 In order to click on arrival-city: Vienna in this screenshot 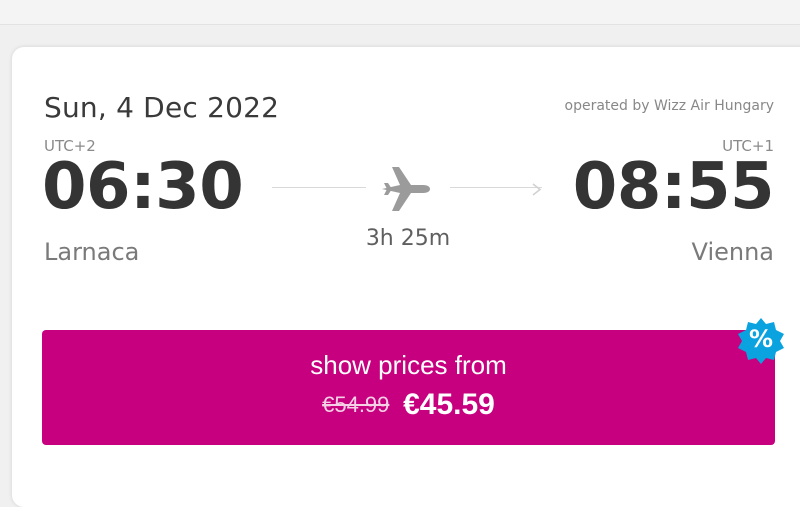, I will do `click(732, 252)`.